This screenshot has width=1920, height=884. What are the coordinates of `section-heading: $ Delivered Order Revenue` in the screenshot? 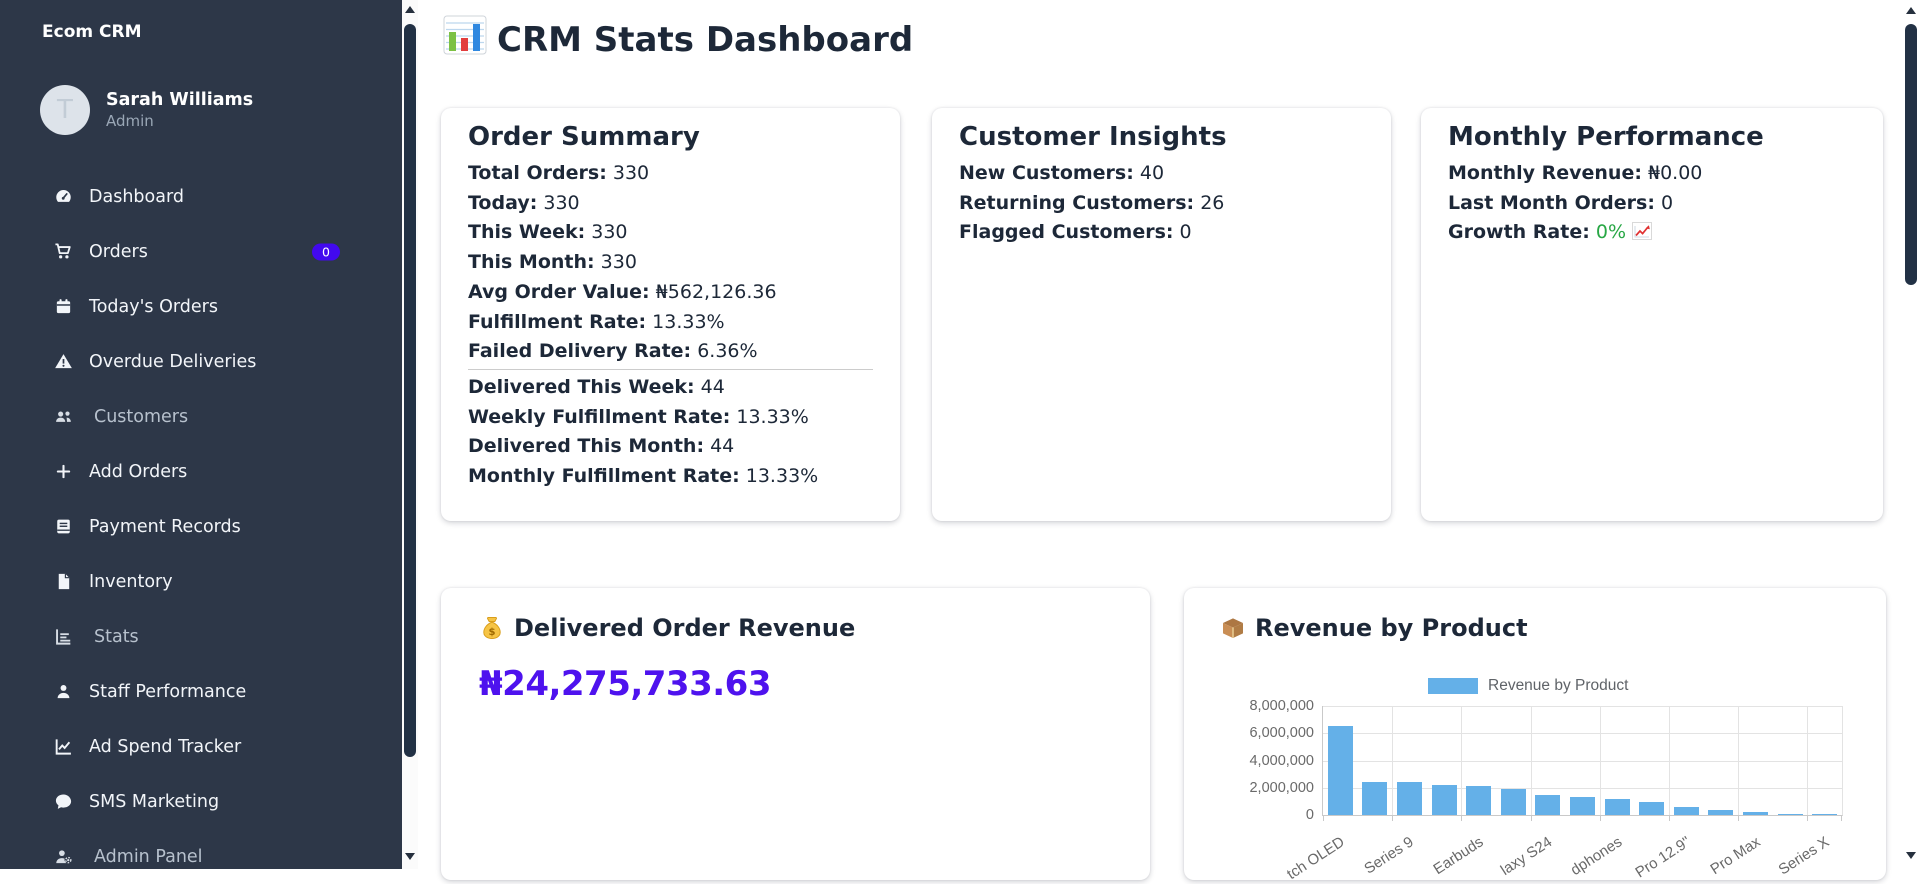 It's located at (795, 628).